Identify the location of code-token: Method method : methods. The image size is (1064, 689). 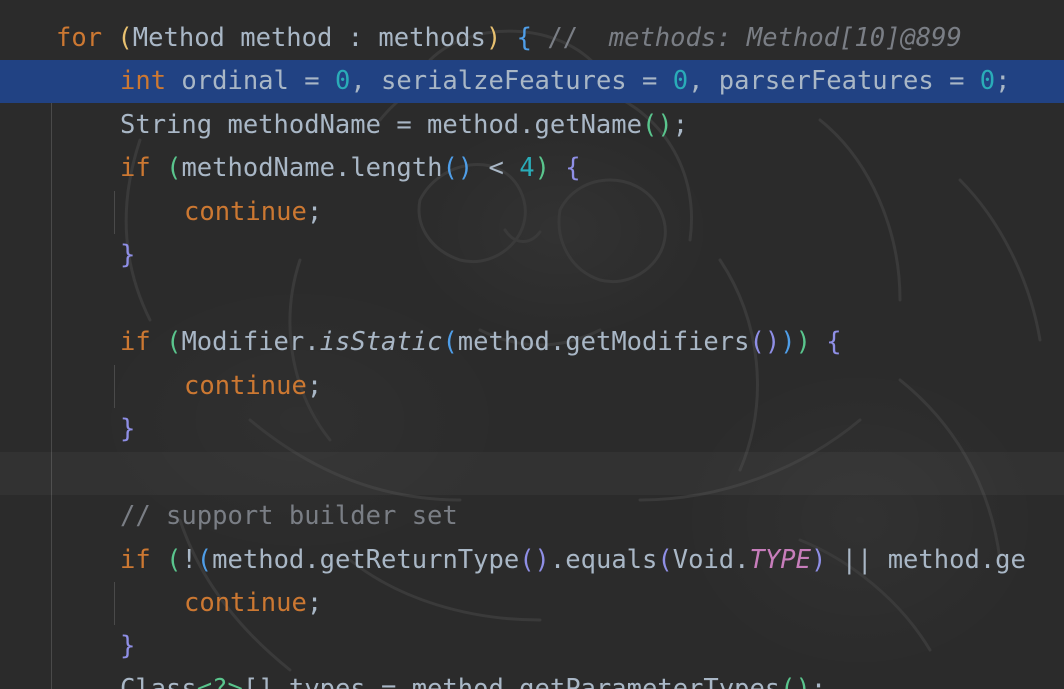
(309, 38).